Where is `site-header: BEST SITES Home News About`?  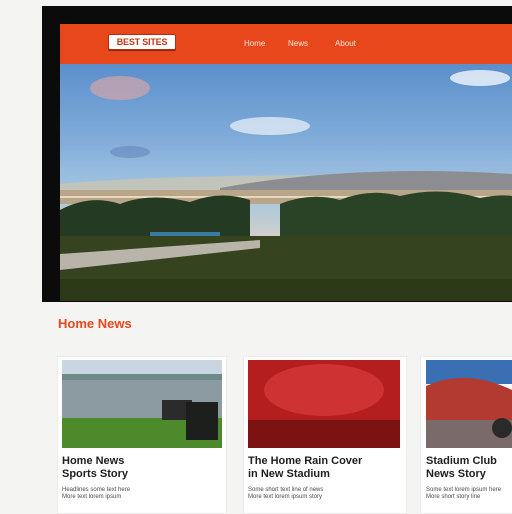
site-header: BEST SITES Home News About is located at coordinates (286, 44).